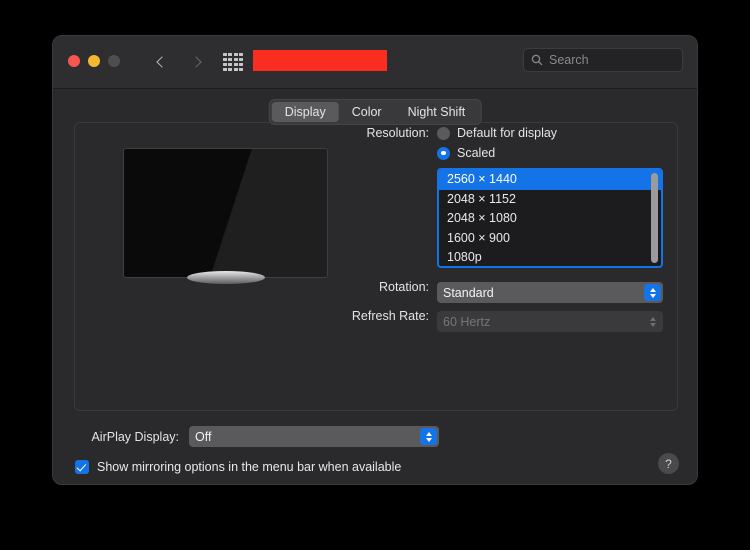  Describe the element at coordinates (225, 277) in the screenshot. I see `monitor-base` at that location.